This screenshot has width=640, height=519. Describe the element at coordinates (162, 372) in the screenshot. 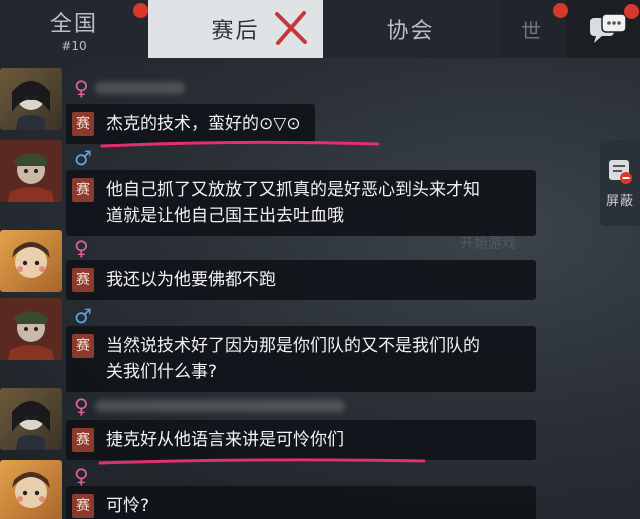

I see `message-text-line: 关我们什么事?` at that location.